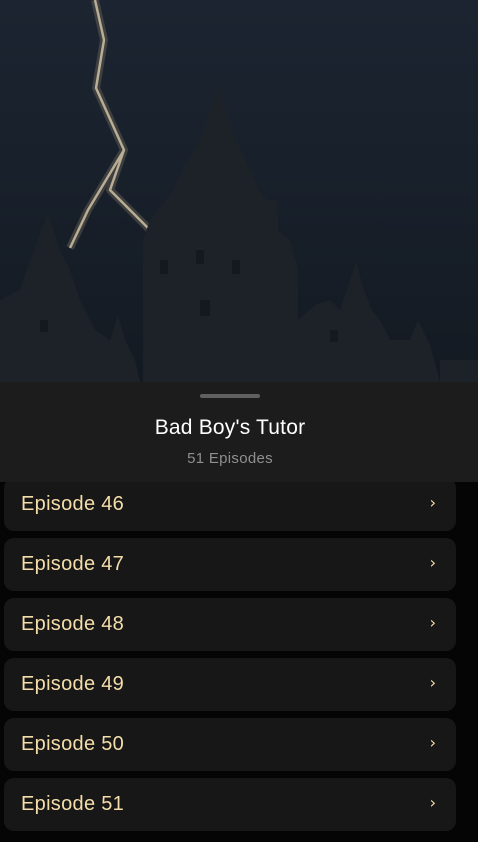 This screenshot has width=478, height=842. I want to click on episode-label: Episode 47, so click(73, 564).